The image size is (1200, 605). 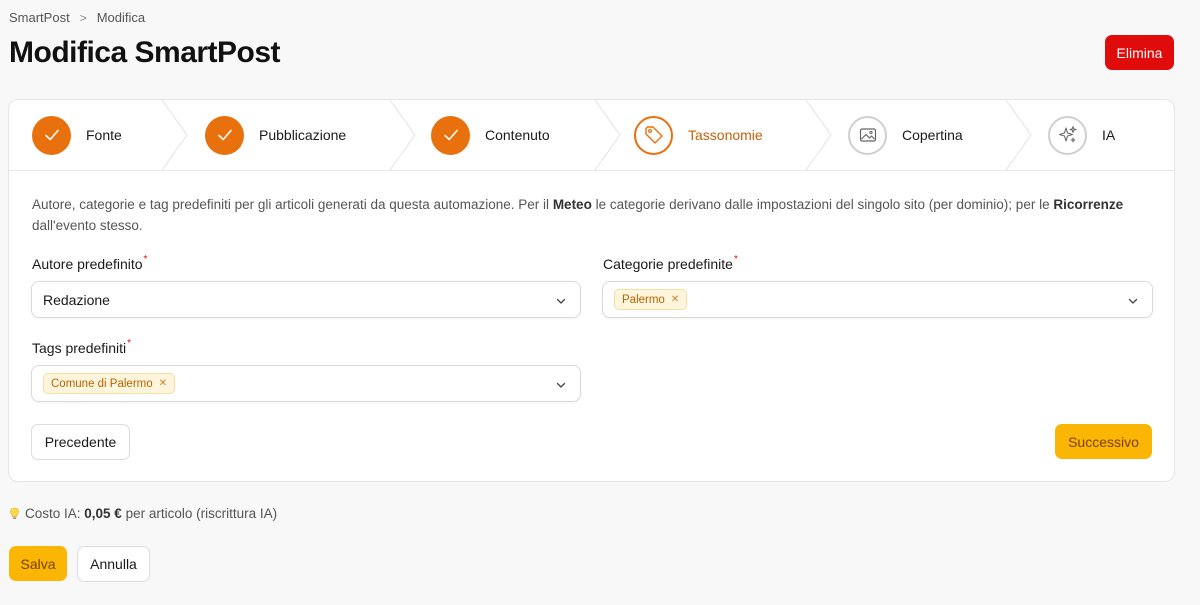 I want to click on delete-button: Elimina, so click(x=1139, y=52).